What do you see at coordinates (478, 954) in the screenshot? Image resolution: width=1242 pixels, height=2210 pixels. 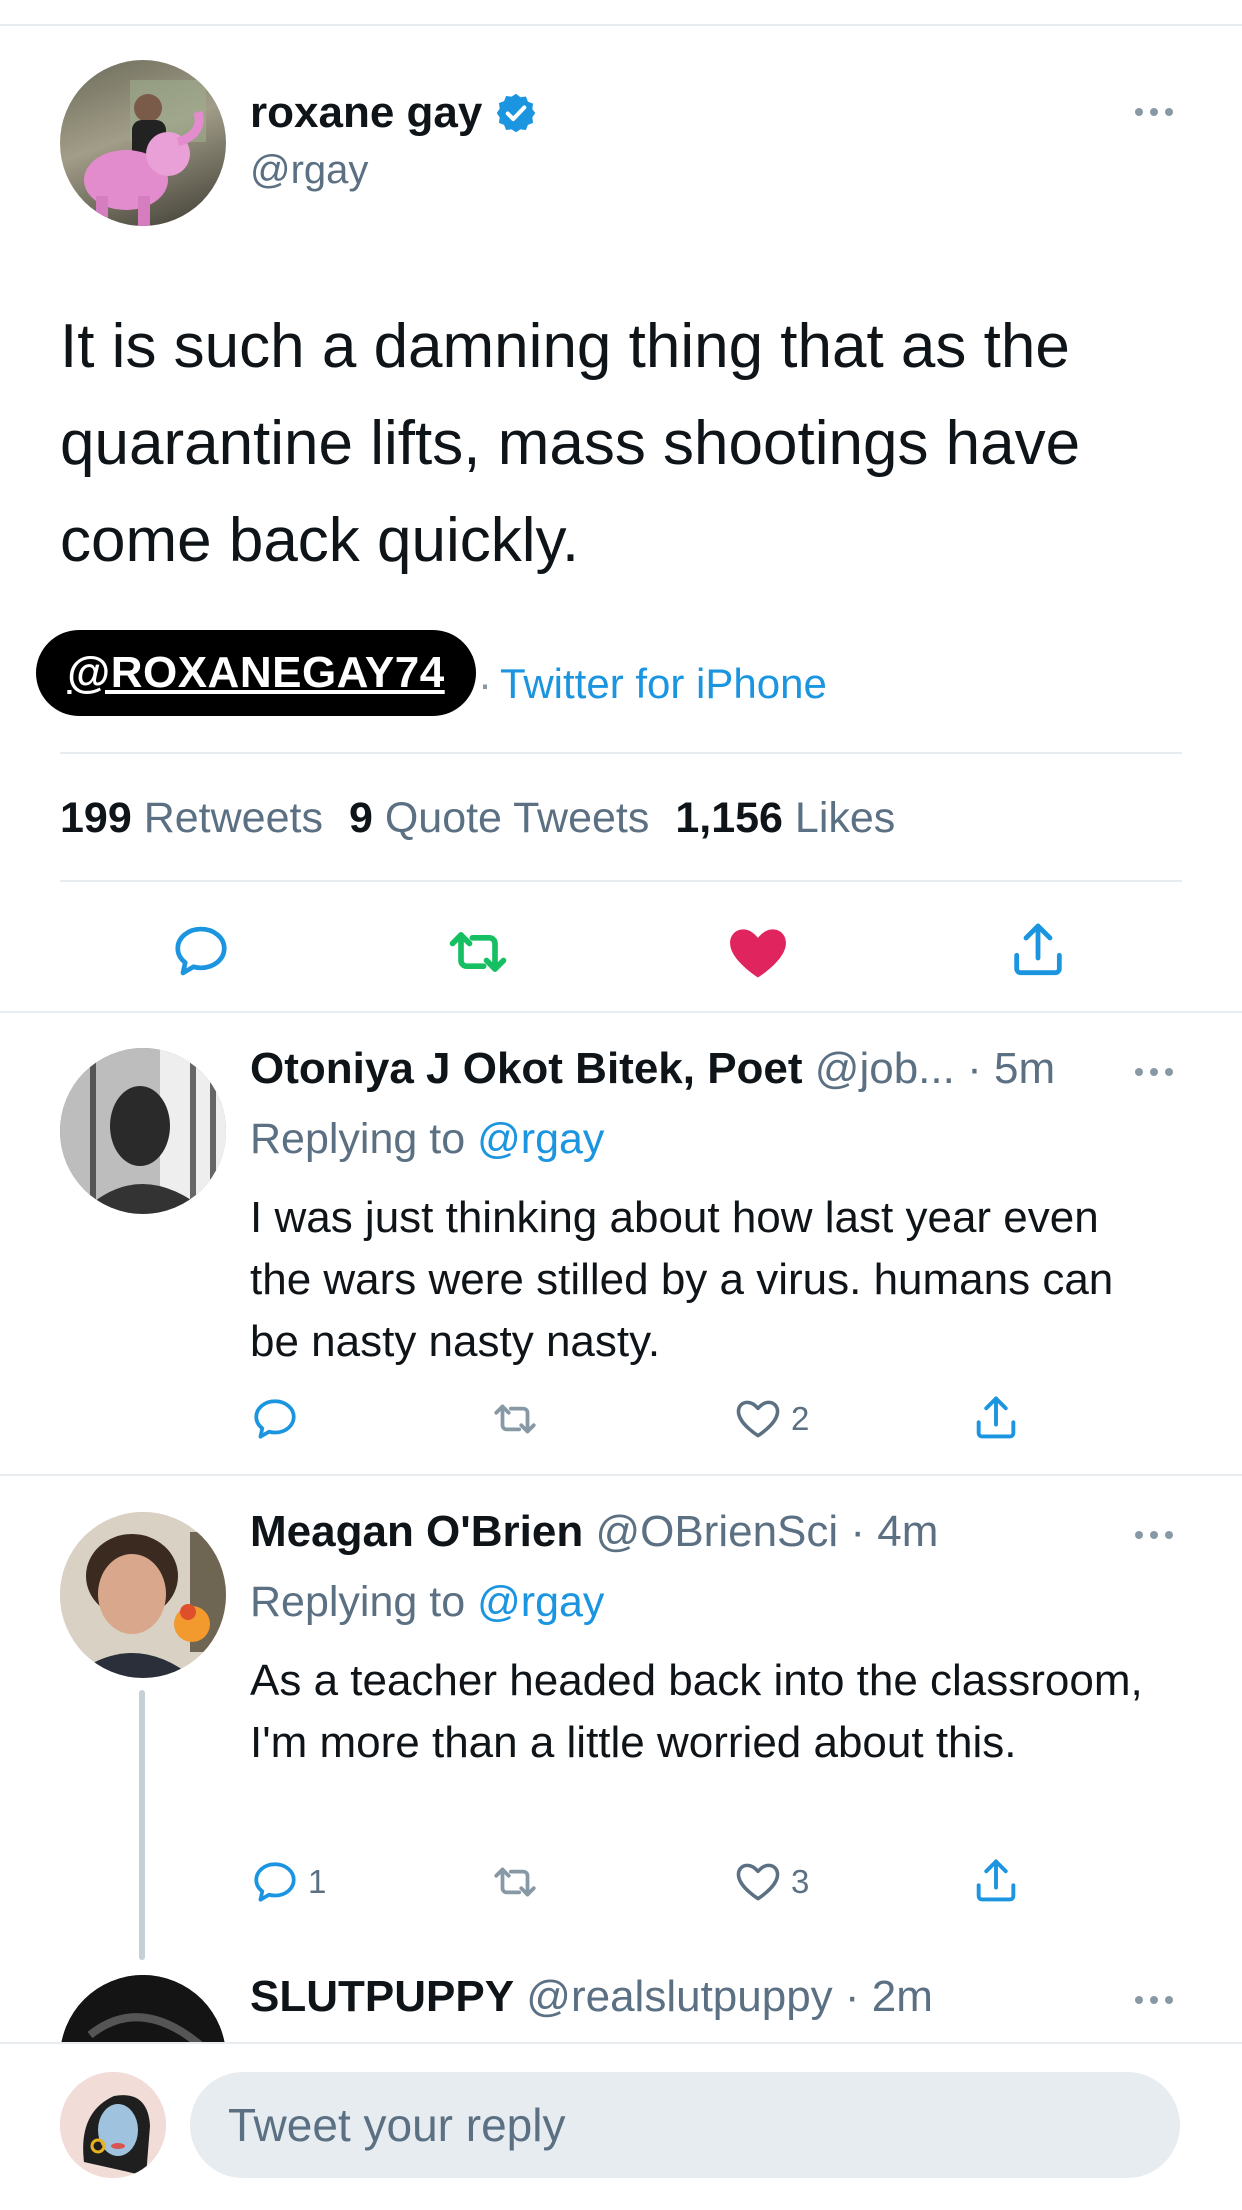 I see `retweet-icon` at bounding box center [478, 954].